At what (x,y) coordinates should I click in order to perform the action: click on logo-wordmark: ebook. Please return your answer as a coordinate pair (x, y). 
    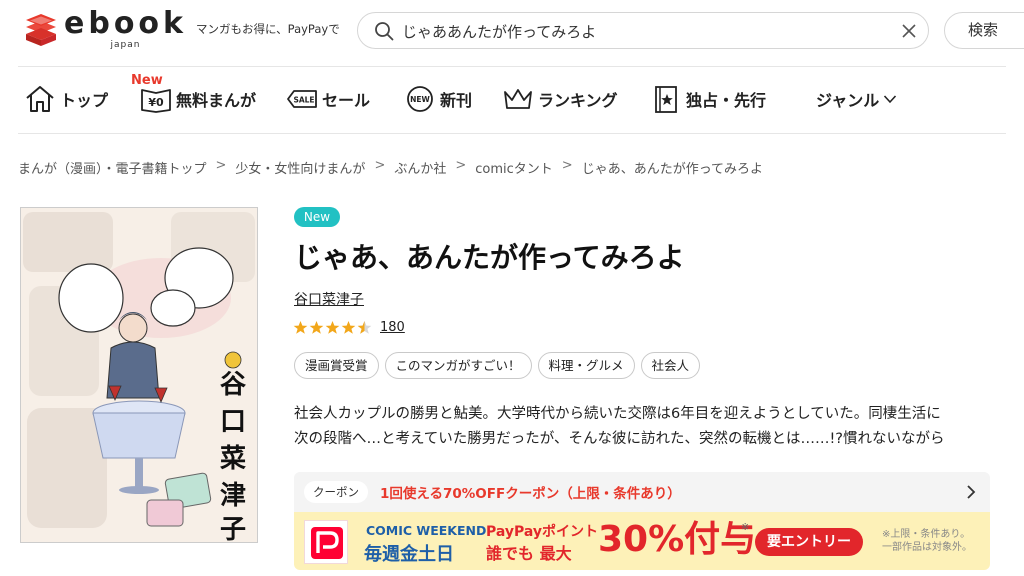
    Looking at the image, I should click on (125, 23).